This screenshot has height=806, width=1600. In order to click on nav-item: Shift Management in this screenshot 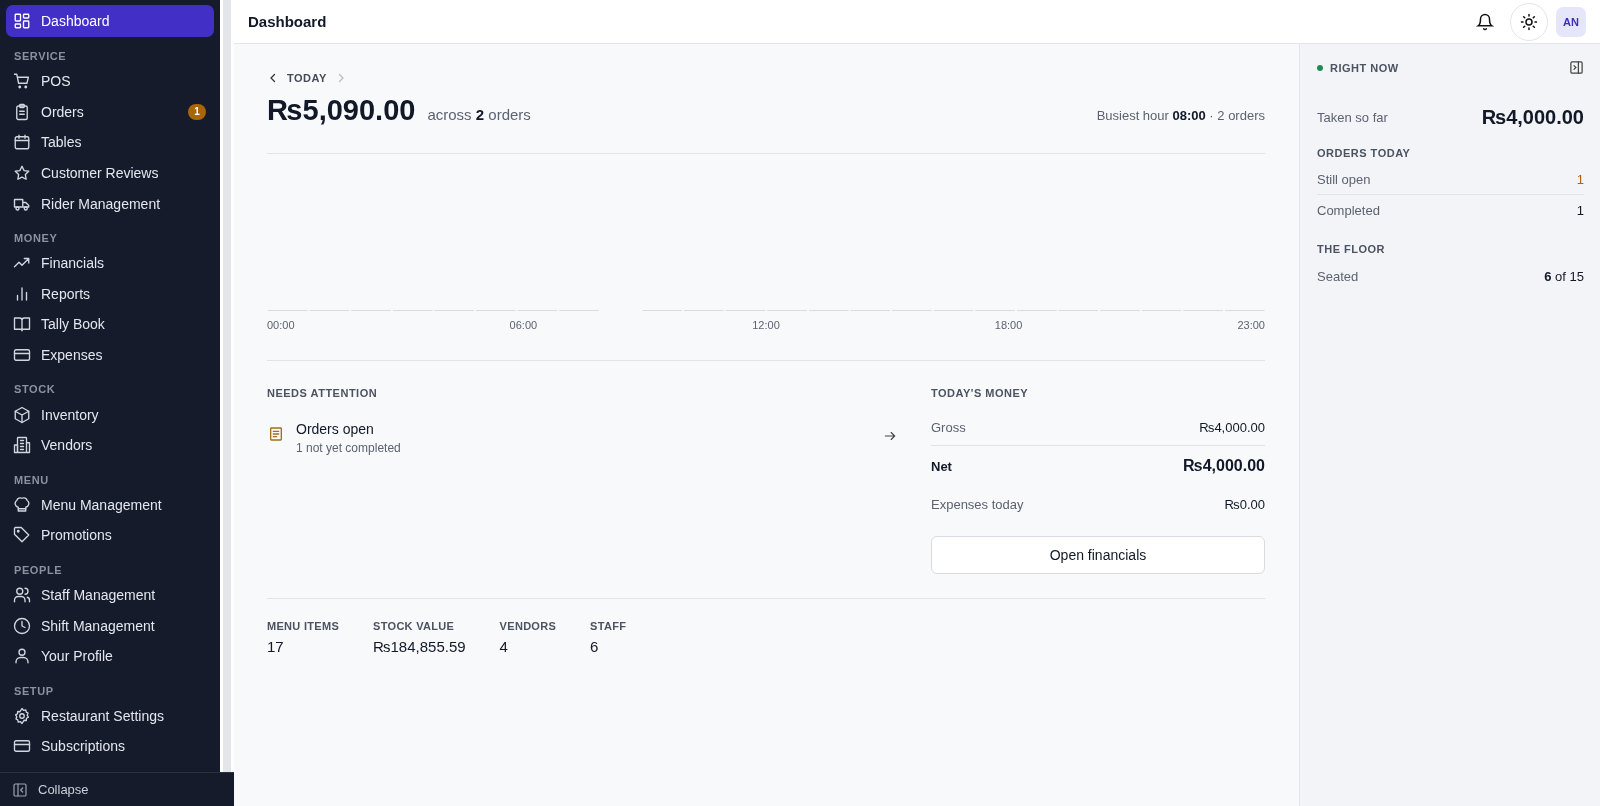, I will do `click(110, 625)`.